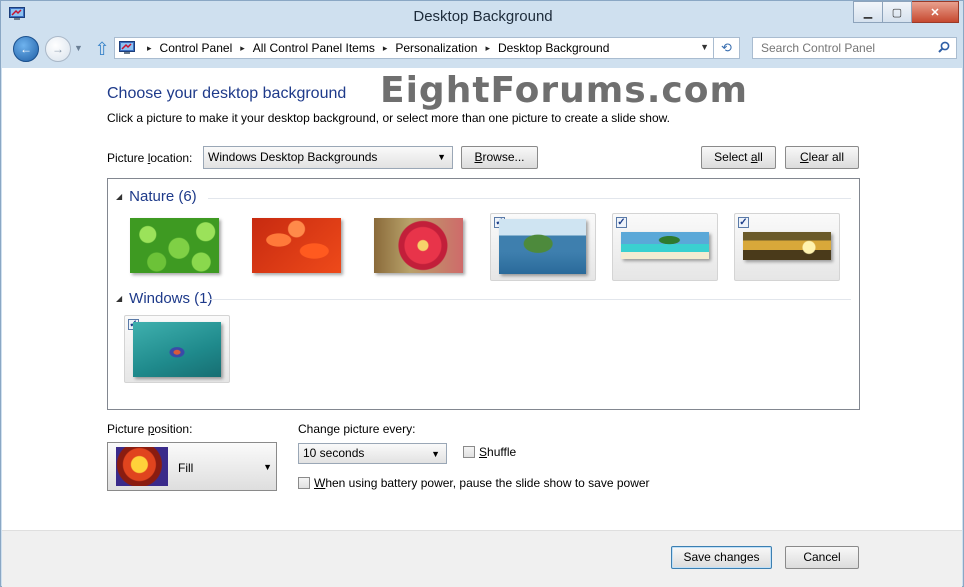 The width and height of the screenshot is (964, 587). Describe the element at coordinates (142, 466) in the screenshot. I see `position-preview-image` at that location.